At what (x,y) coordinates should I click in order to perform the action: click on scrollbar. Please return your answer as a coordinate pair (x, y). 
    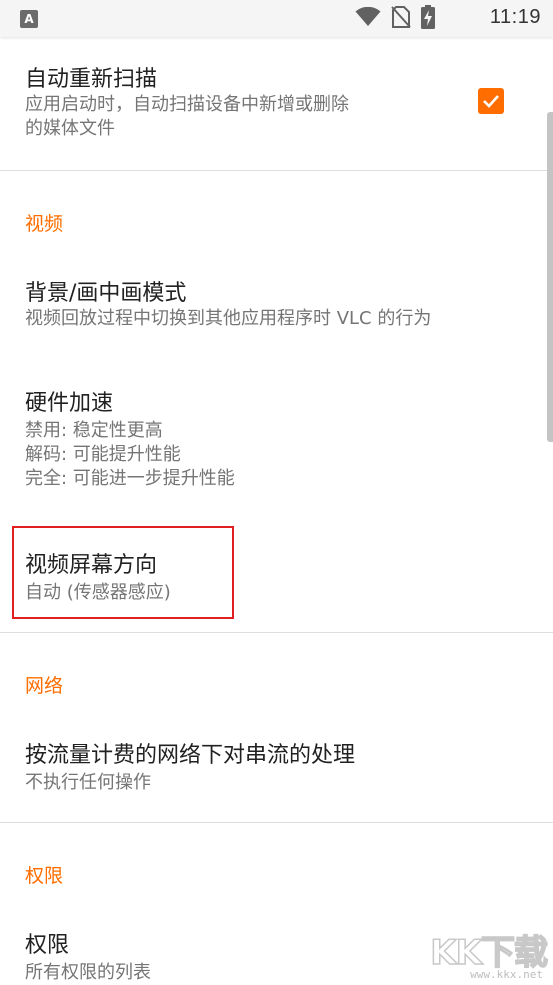
    Looking at the image, I should click on (550, 277).